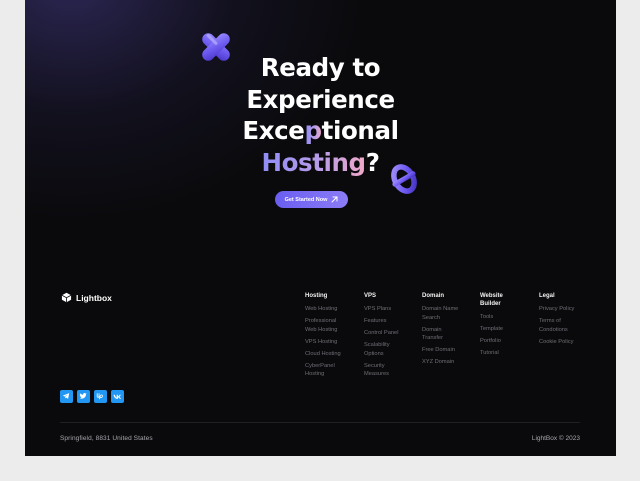 Image resolution: width=640 pixels, height=481 pixels. Describe the element at coordinates (372, 162) in the screenshot. I see `hero-title-text: ?` at that location.